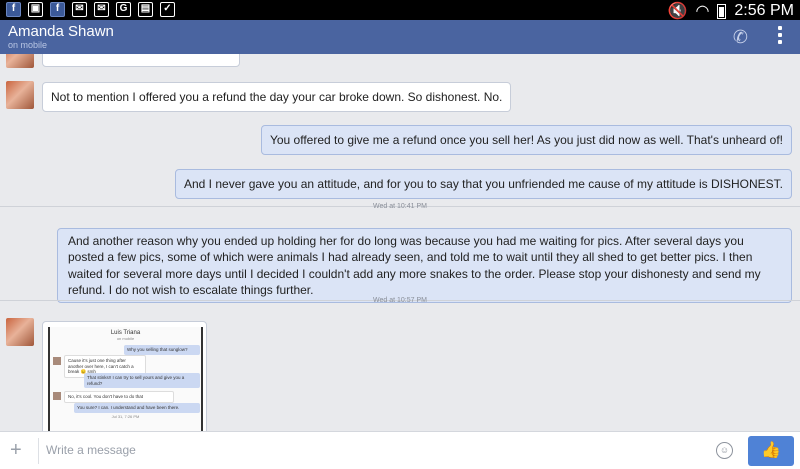 Image resolution: width=800 pixels, height=469 pixels. What do you see at coordinates (145, 9) in the screenshot?
I see `shopping-bag-icon: ▤` at bounding box center [145, 9].